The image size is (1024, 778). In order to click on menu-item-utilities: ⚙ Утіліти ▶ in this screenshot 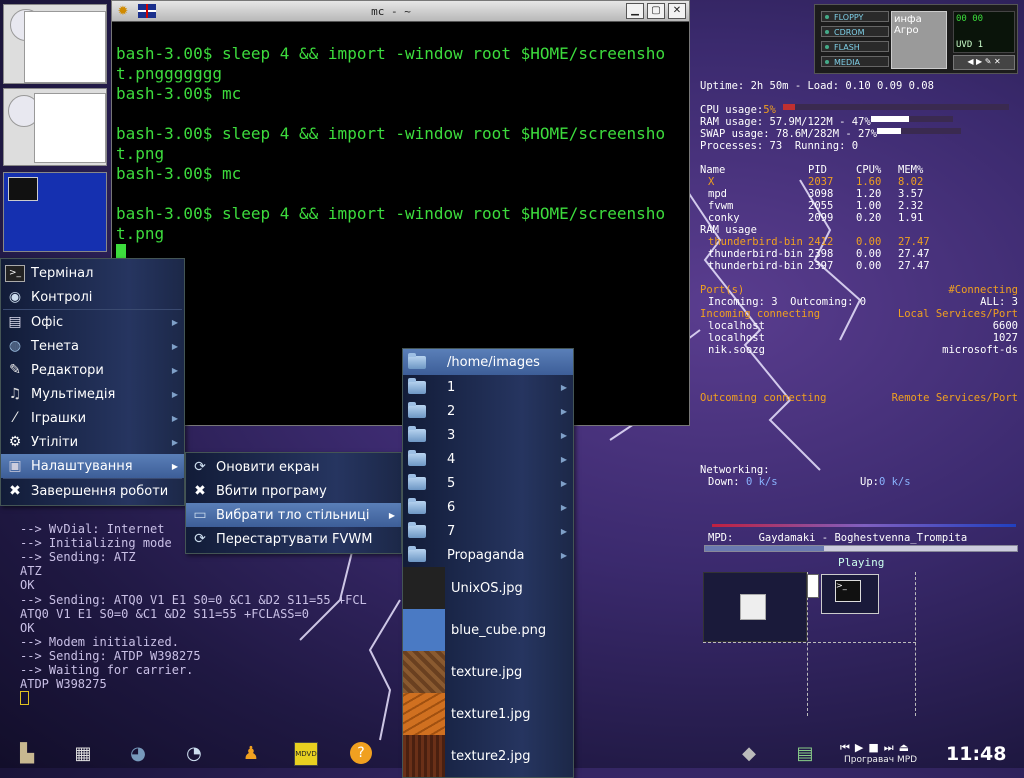, I will do `click(92, 442)`.